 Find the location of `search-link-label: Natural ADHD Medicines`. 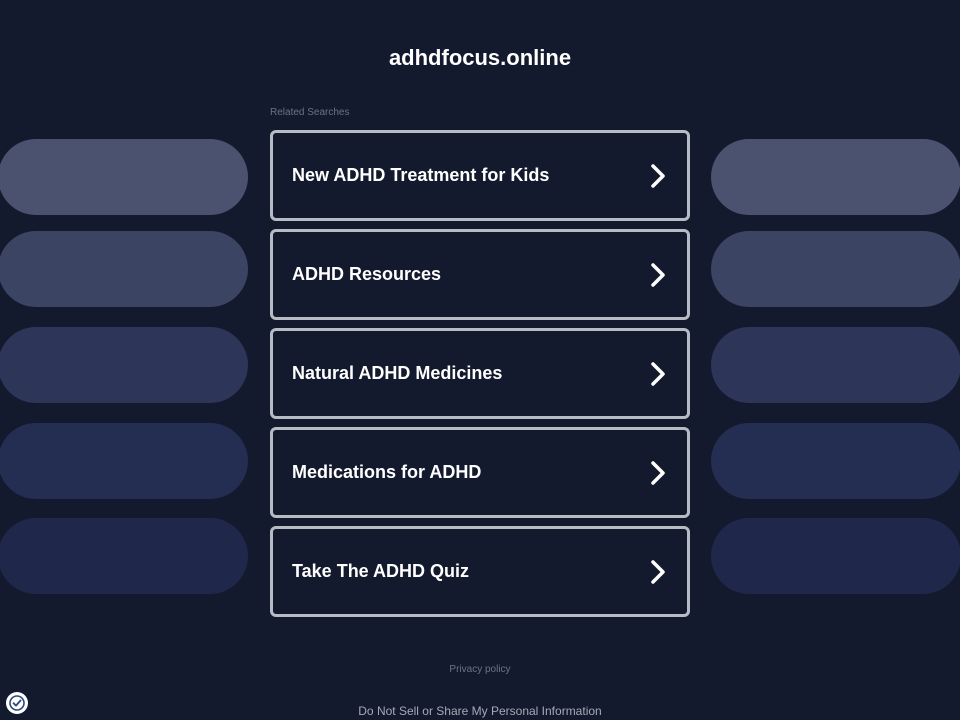

search-link-label: Natural ADHD Medicines is located at coordinates (397, 373).